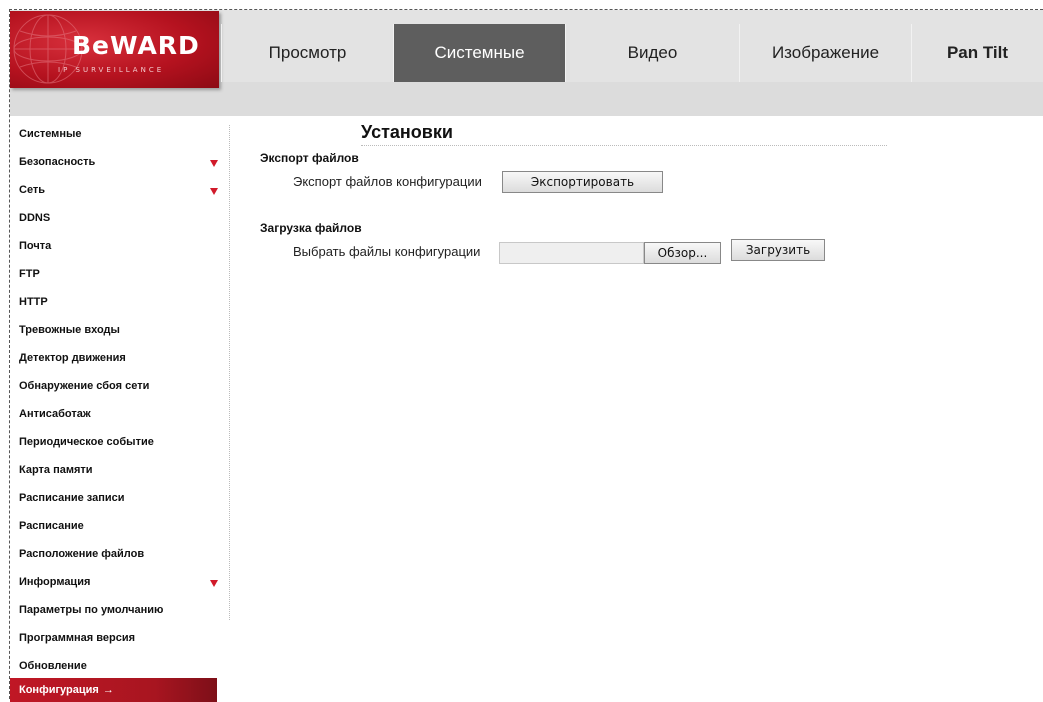 Image resolution: width=1043 pixels, height=702 pixels. I want to click on sidebar-item-label: Сеть, so click(32, 190).